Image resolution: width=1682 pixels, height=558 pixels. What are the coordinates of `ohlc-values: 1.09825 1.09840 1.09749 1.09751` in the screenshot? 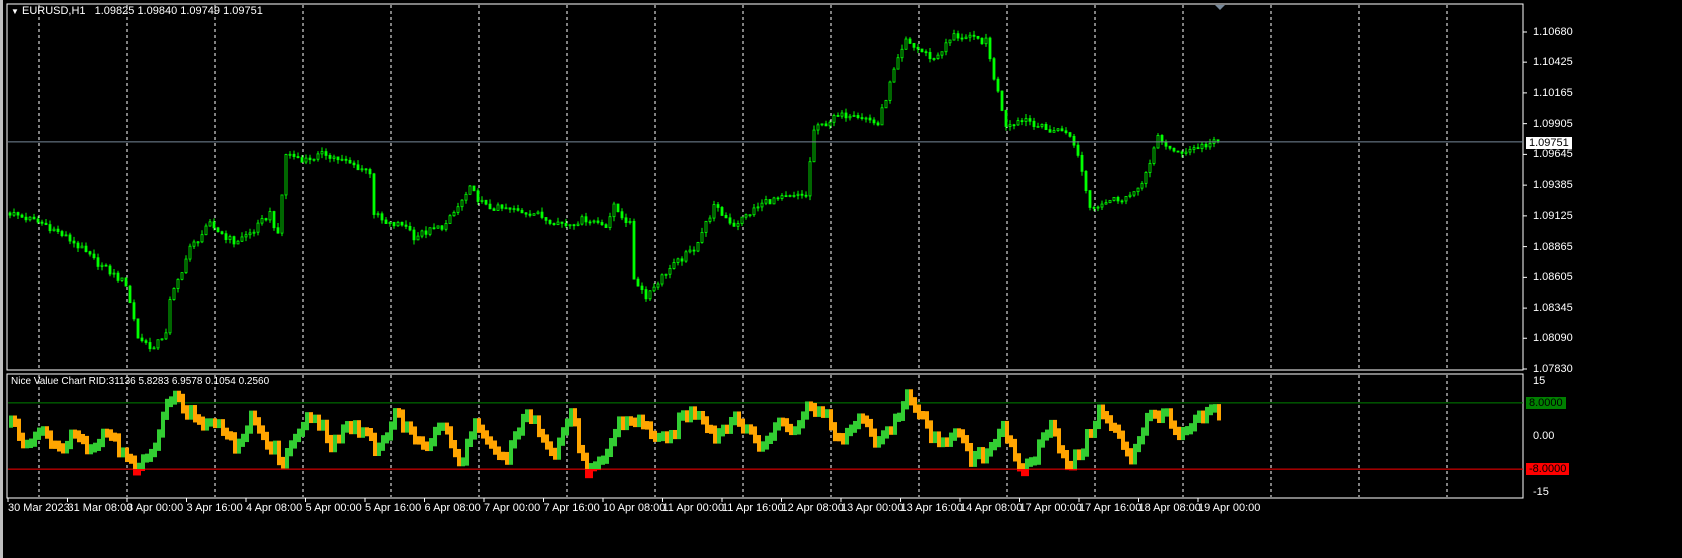 It's located at (178, 11).